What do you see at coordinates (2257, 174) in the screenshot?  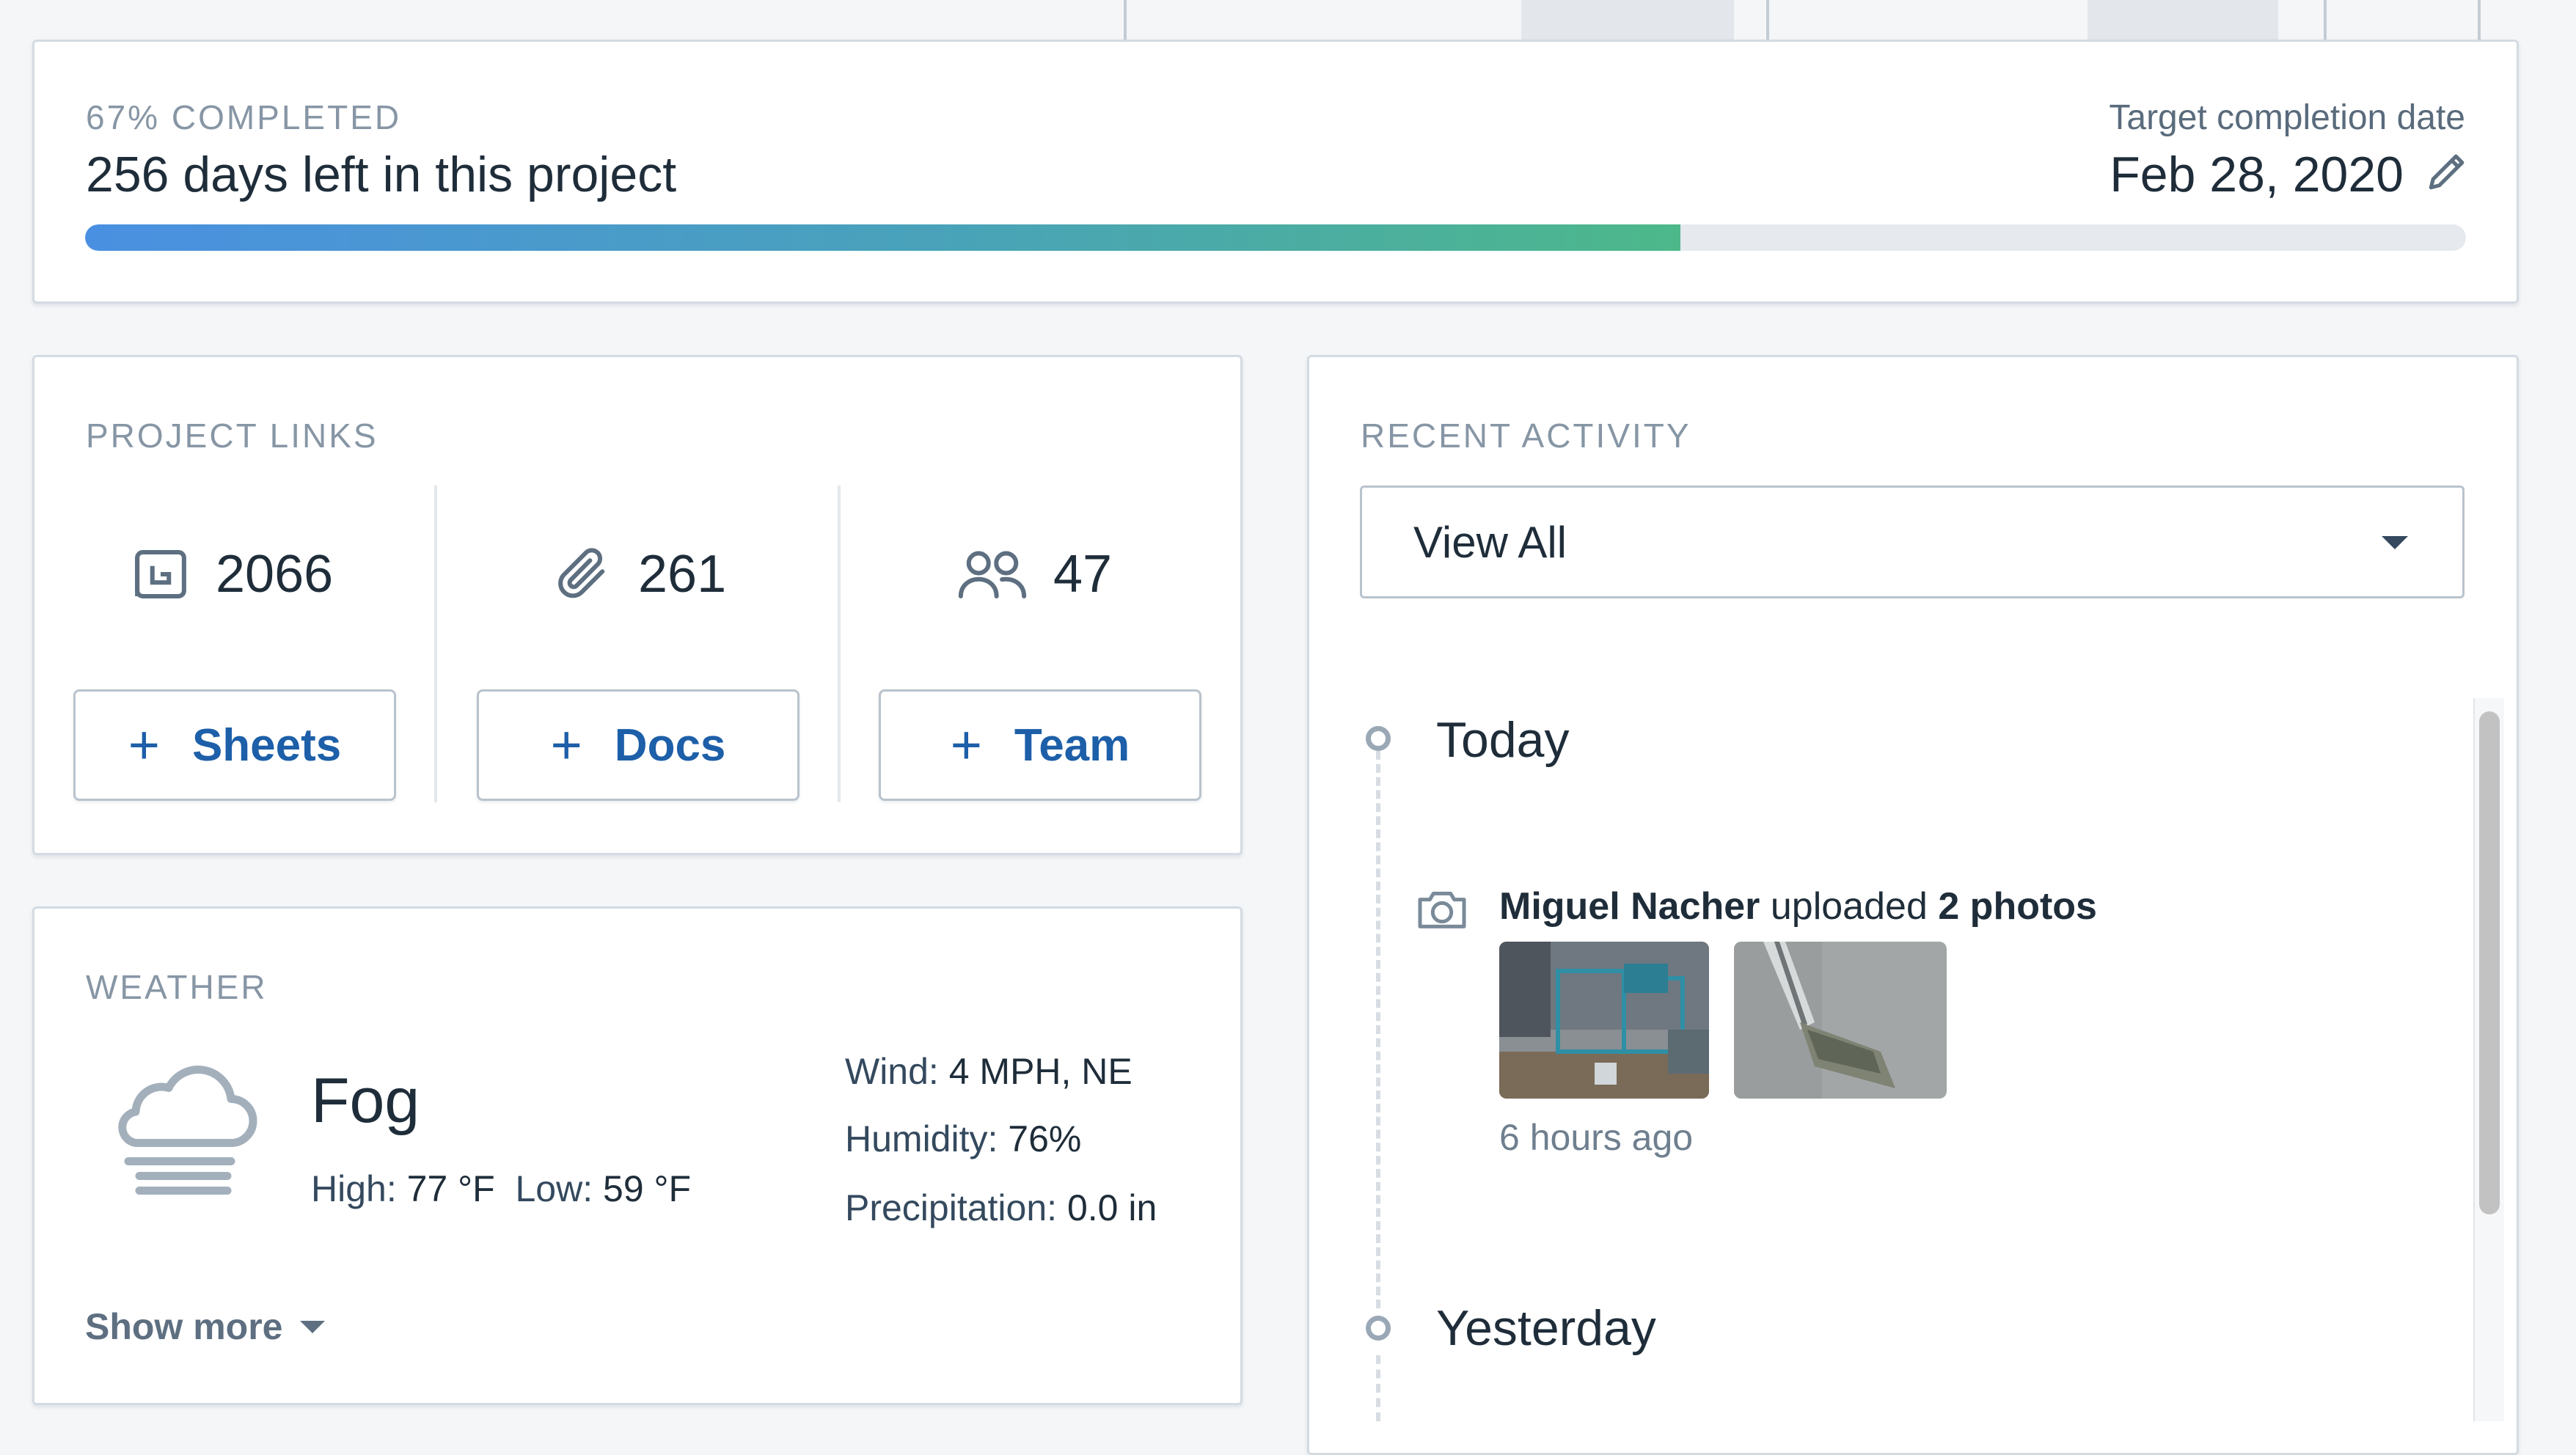 I see `target-date-value: Feb 28, 2020` at bounding box center [2257, 174].